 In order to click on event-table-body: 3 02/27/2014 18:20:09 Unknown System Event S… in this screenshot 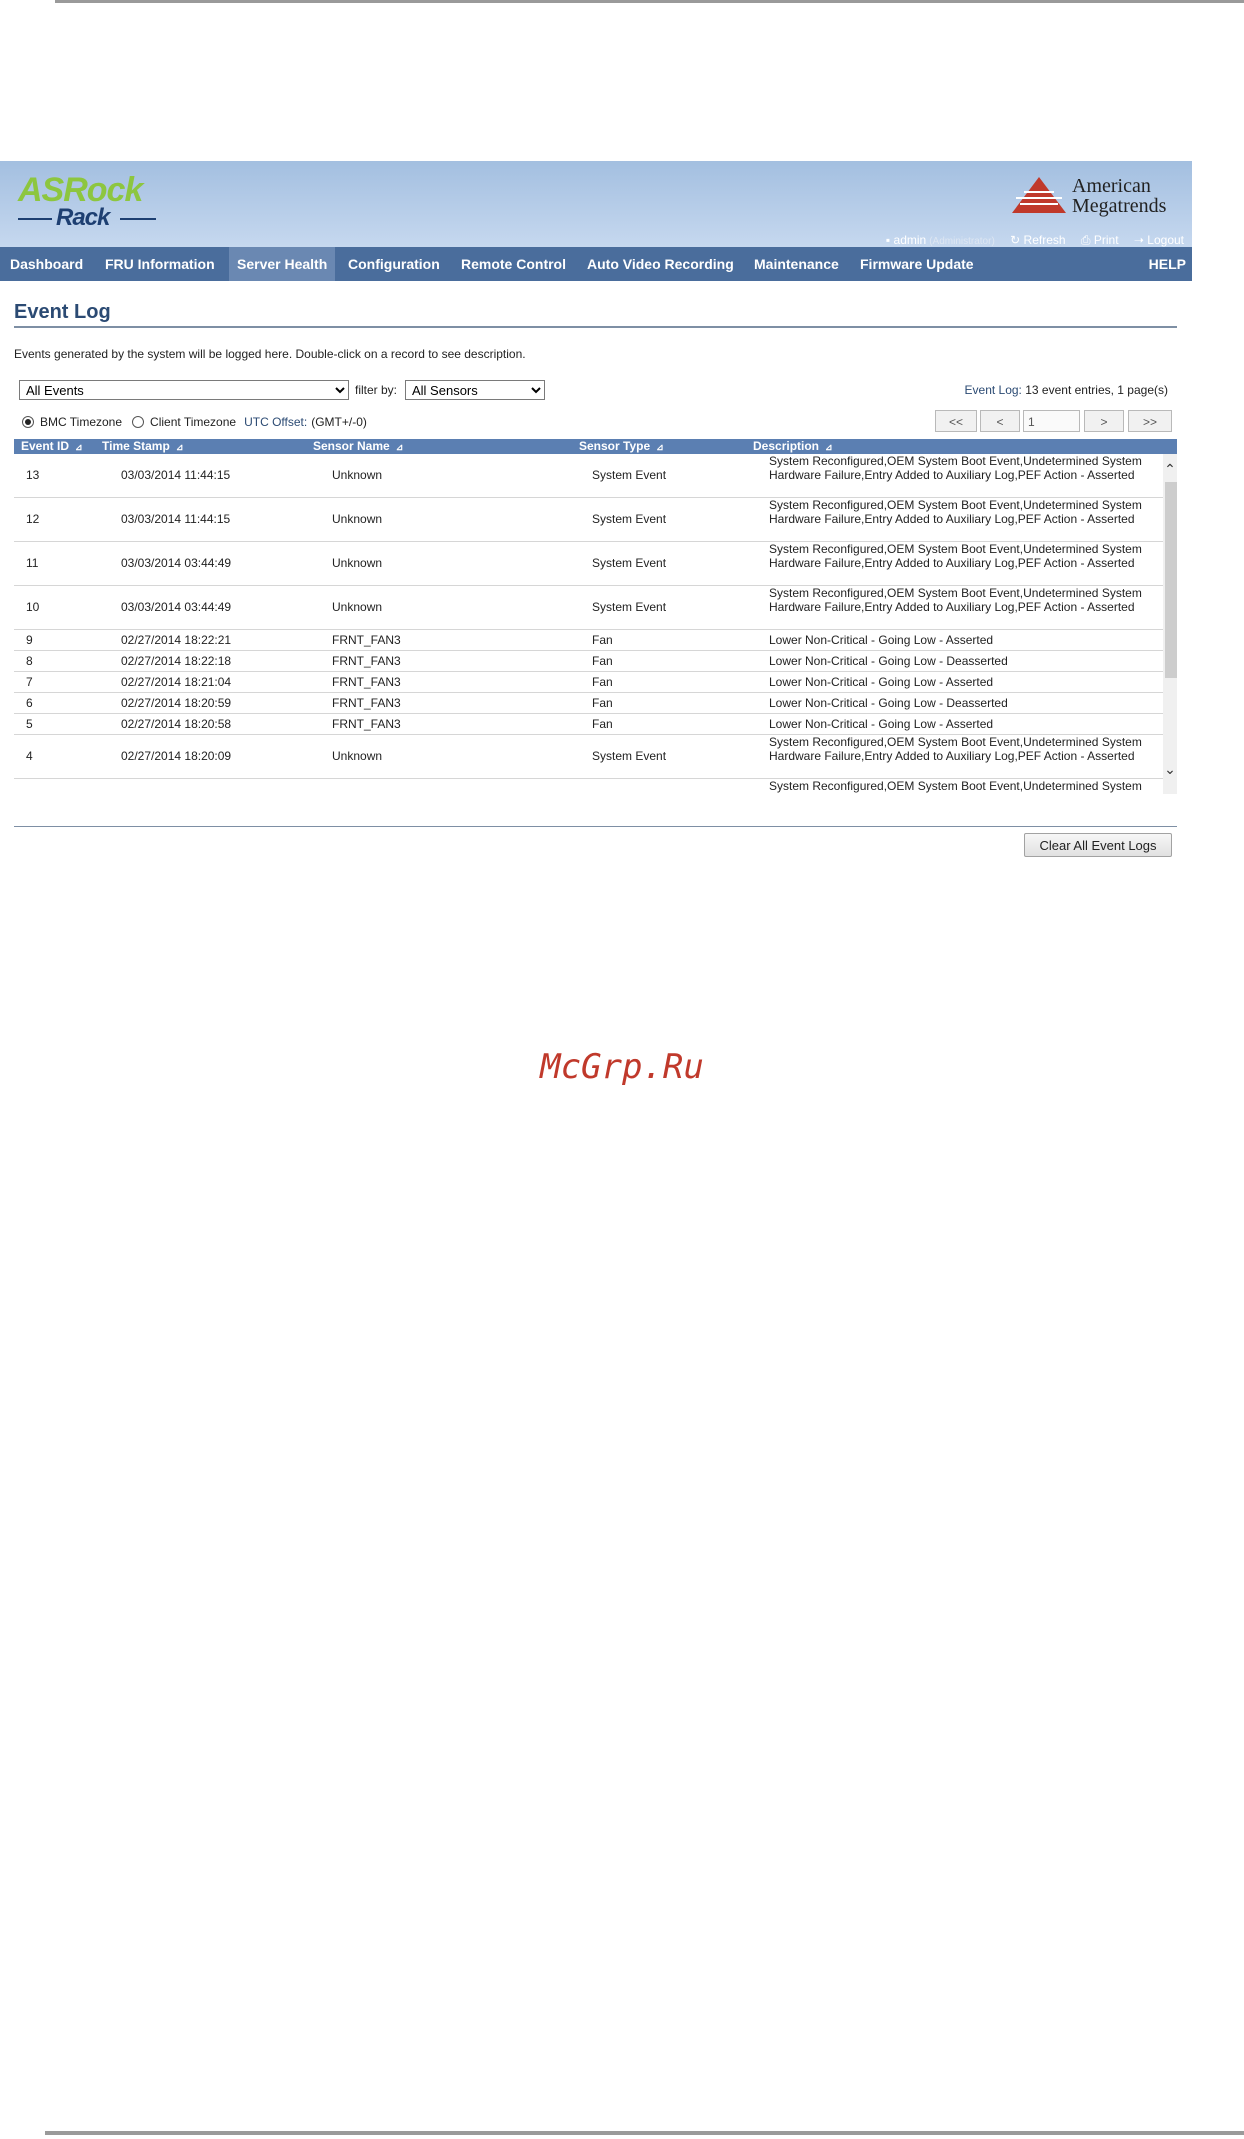, I will do `click(595, 624)`.